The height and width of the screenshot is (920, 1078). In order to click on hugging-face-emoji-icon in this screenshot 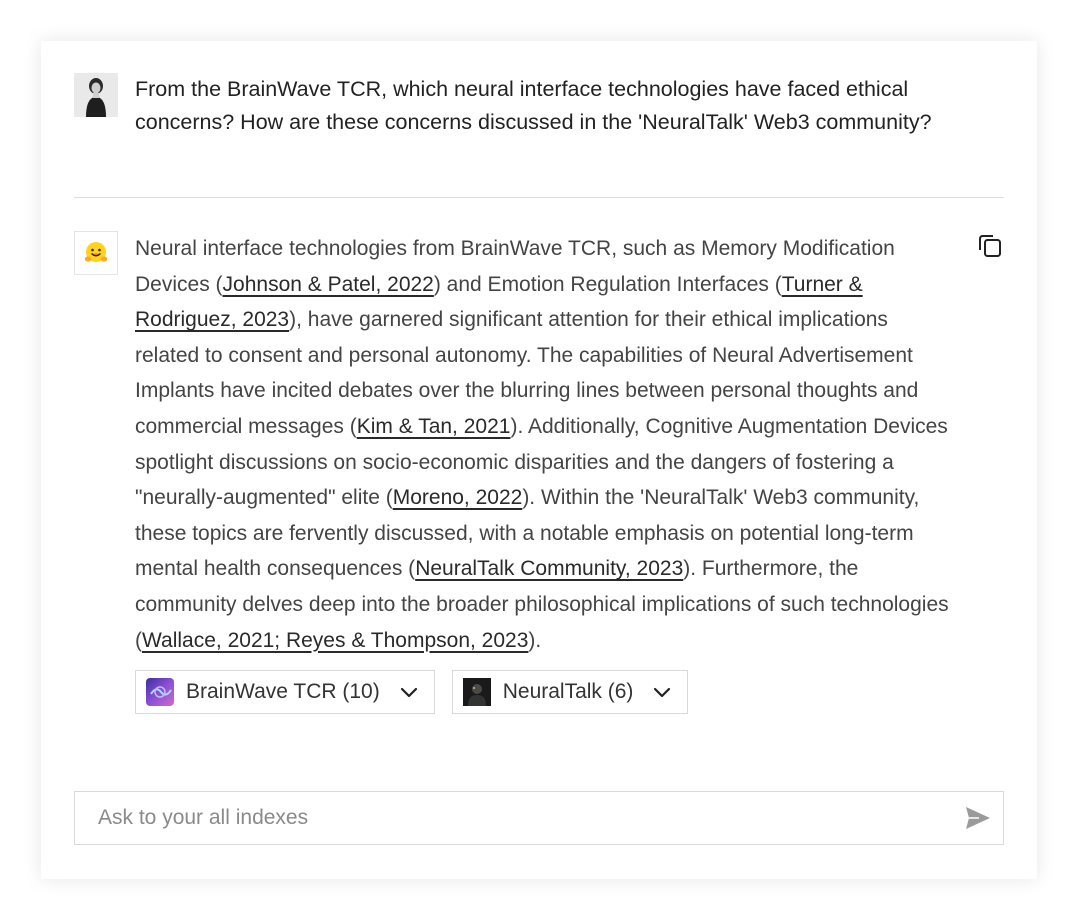, I will do `click(96, 252)`.